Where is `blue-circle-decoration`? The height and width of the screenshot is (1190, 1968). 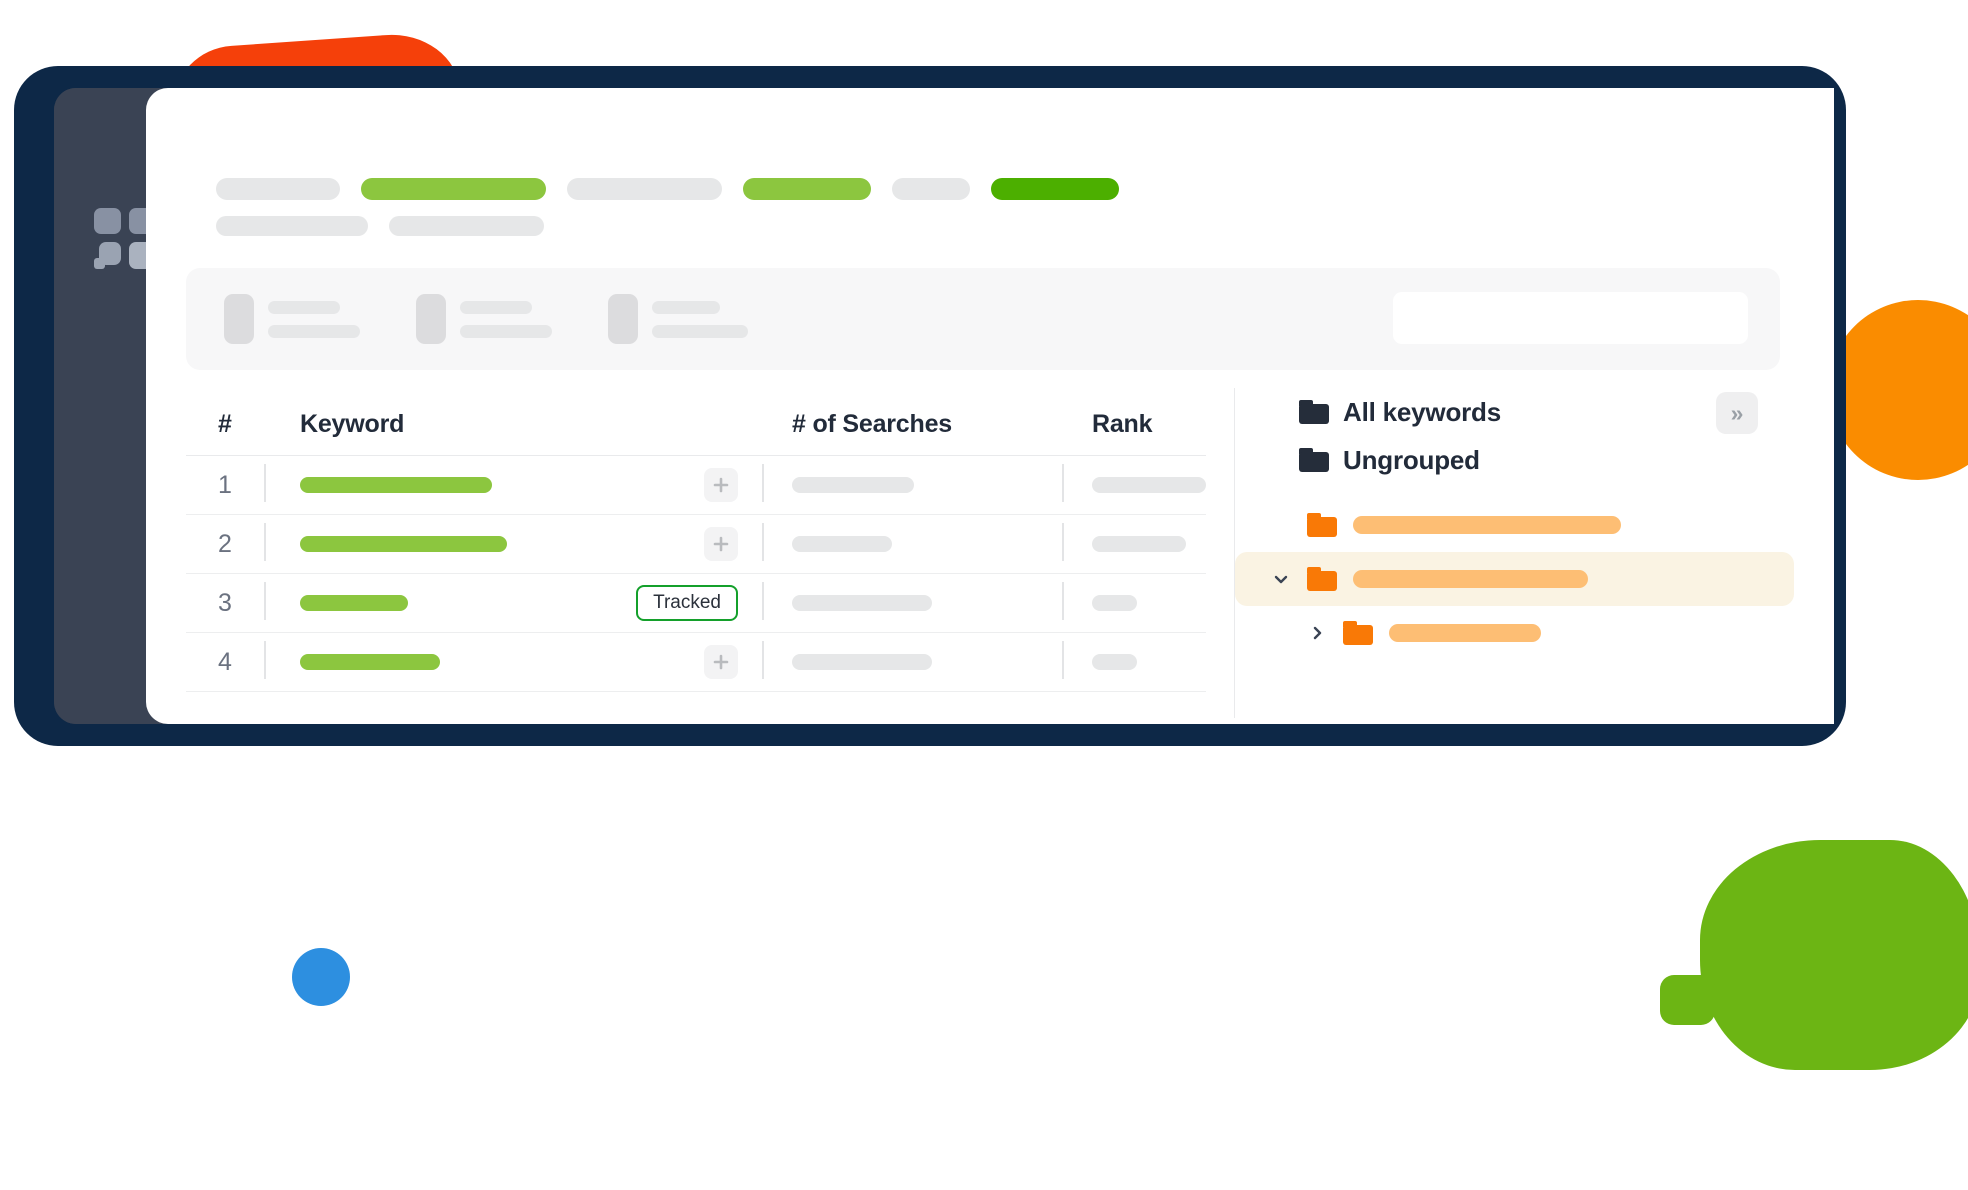
blue-circle-decoration is located at coordinates (321, 977).